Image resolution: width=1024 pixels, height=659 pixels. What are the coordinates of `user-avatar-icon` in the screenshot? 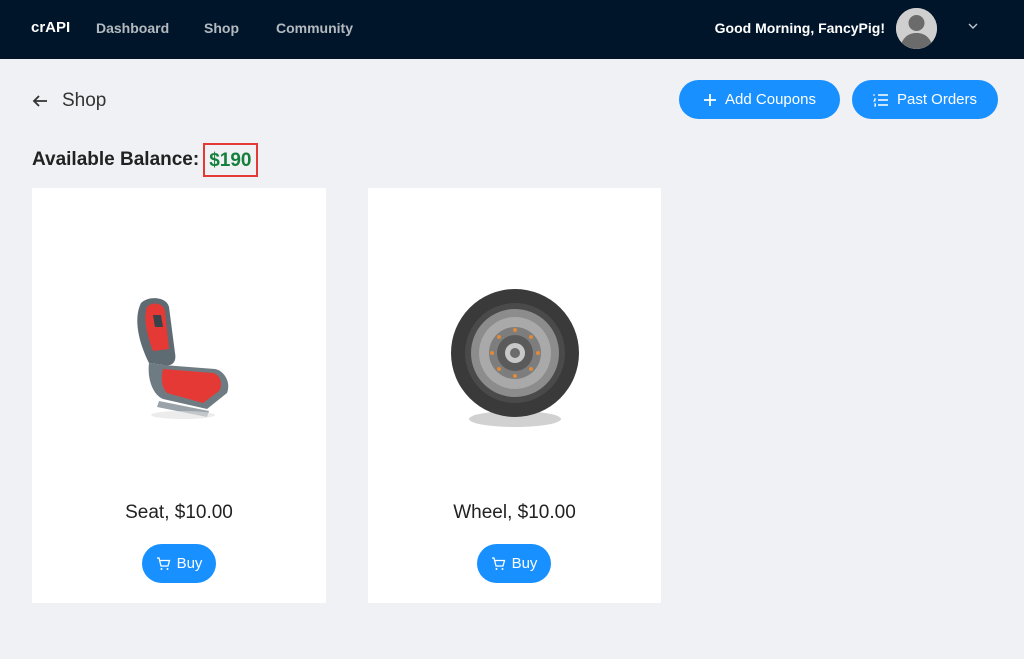 It's located at (916, 28).